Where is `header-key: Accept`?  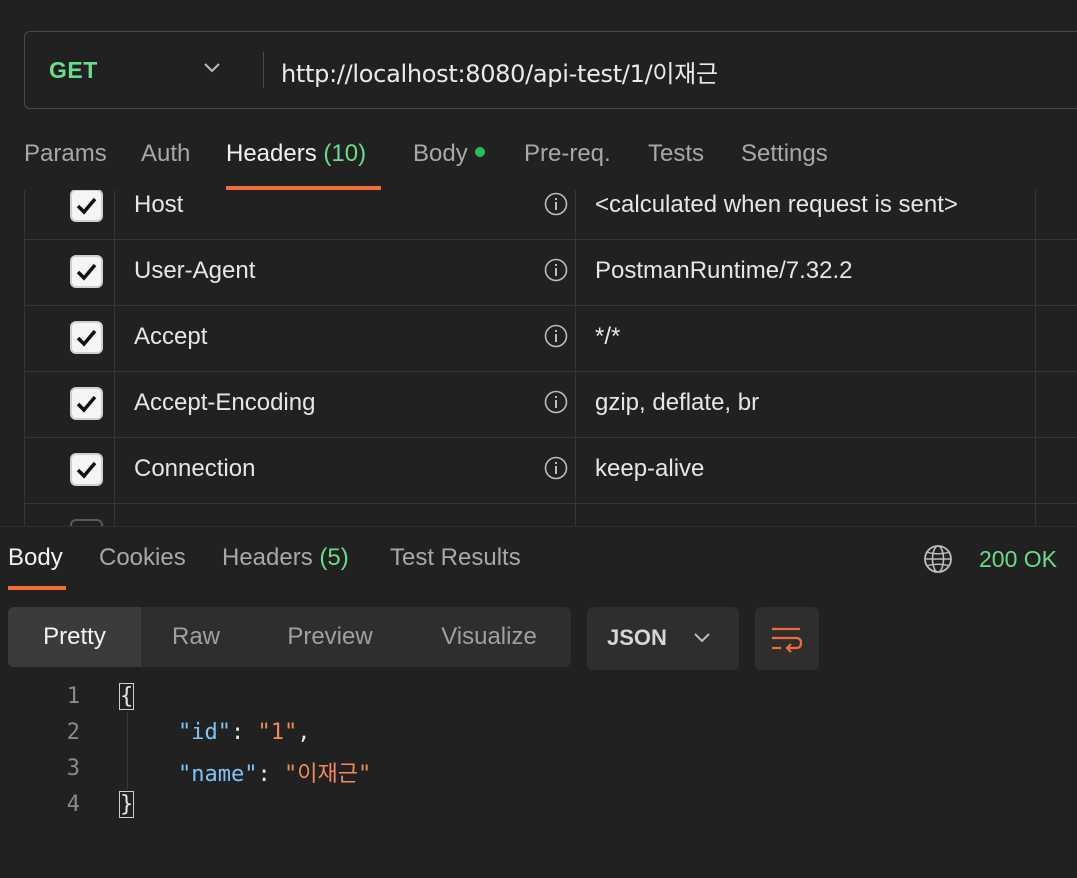
header-key: Accept is located at coordinates (170, 337).